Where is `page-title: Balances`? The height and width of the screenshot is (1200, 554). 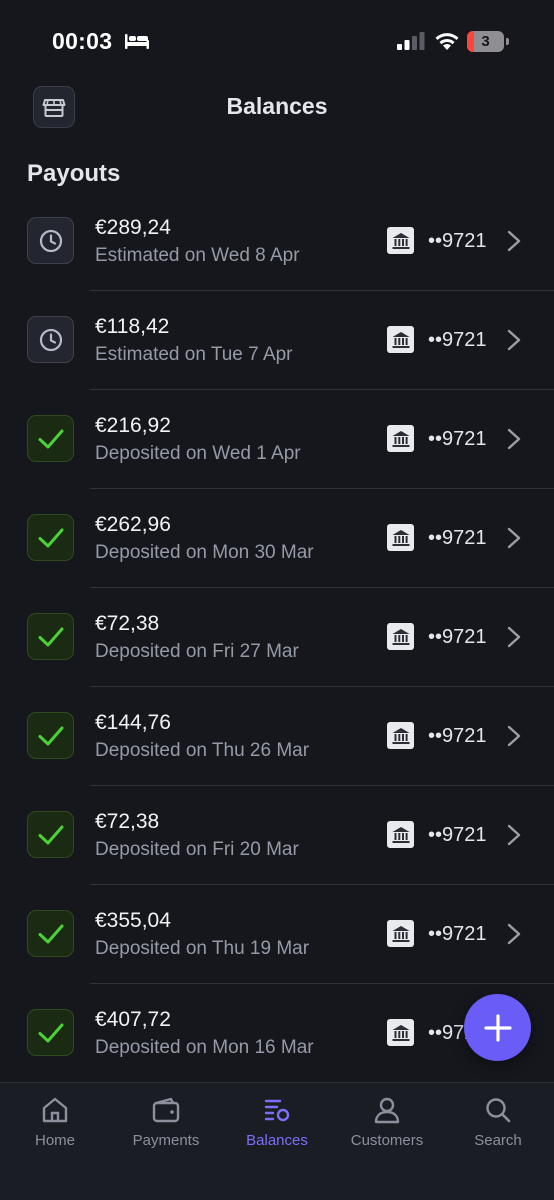
page-title: Balances is located at coordinates (277, 106).